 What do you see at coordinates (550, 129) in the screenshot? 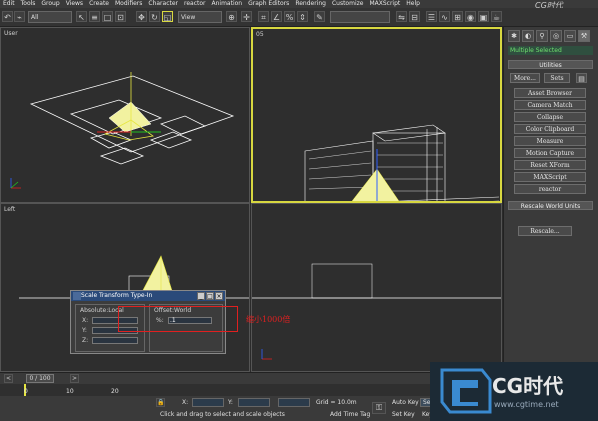
I see `utility-color-clipboard: Color Clipboard` at bounding box center [550, 129].